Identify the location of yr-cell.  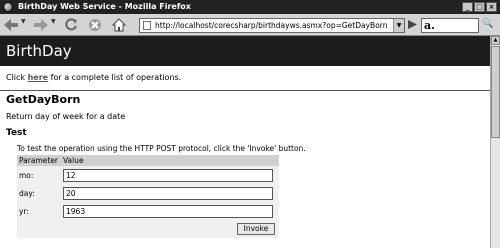
(170, 211).